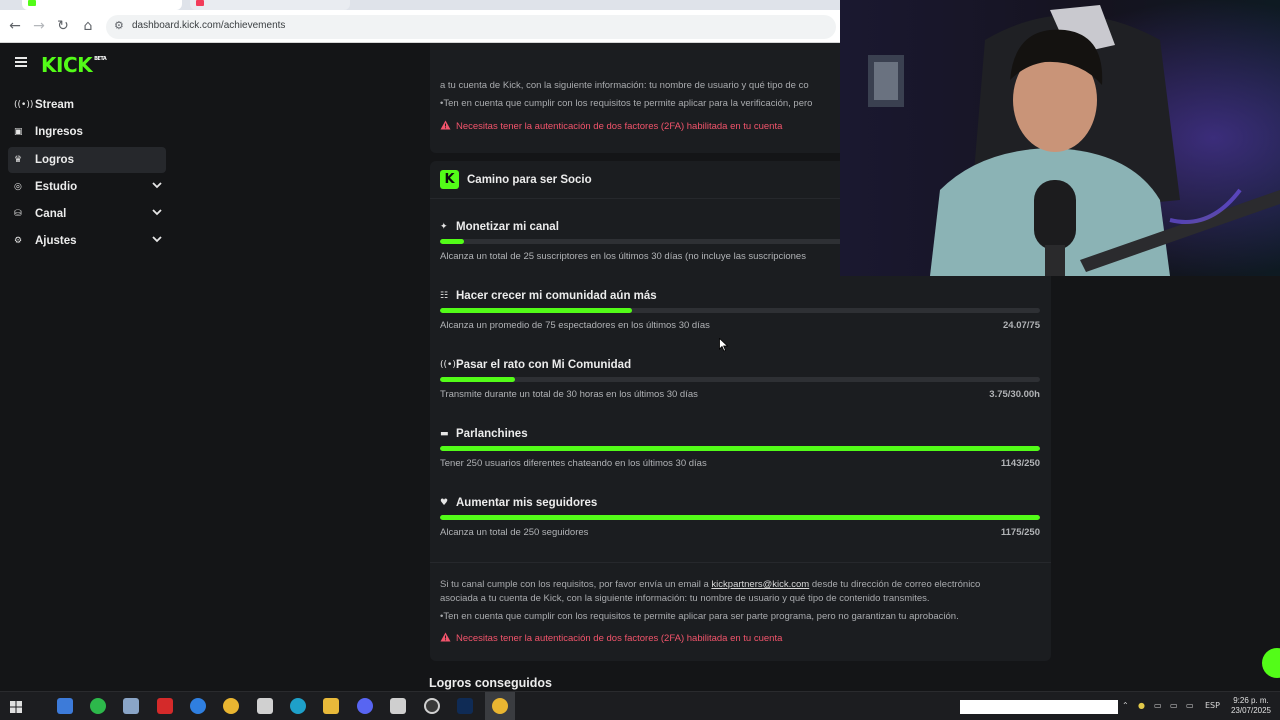 This screenshot has width=1280, height=720. Describe the element at coordinates (514, 532) in the screenshot. I see `achievement-desc: Alcanza un total de 250 seguidores` at that location.